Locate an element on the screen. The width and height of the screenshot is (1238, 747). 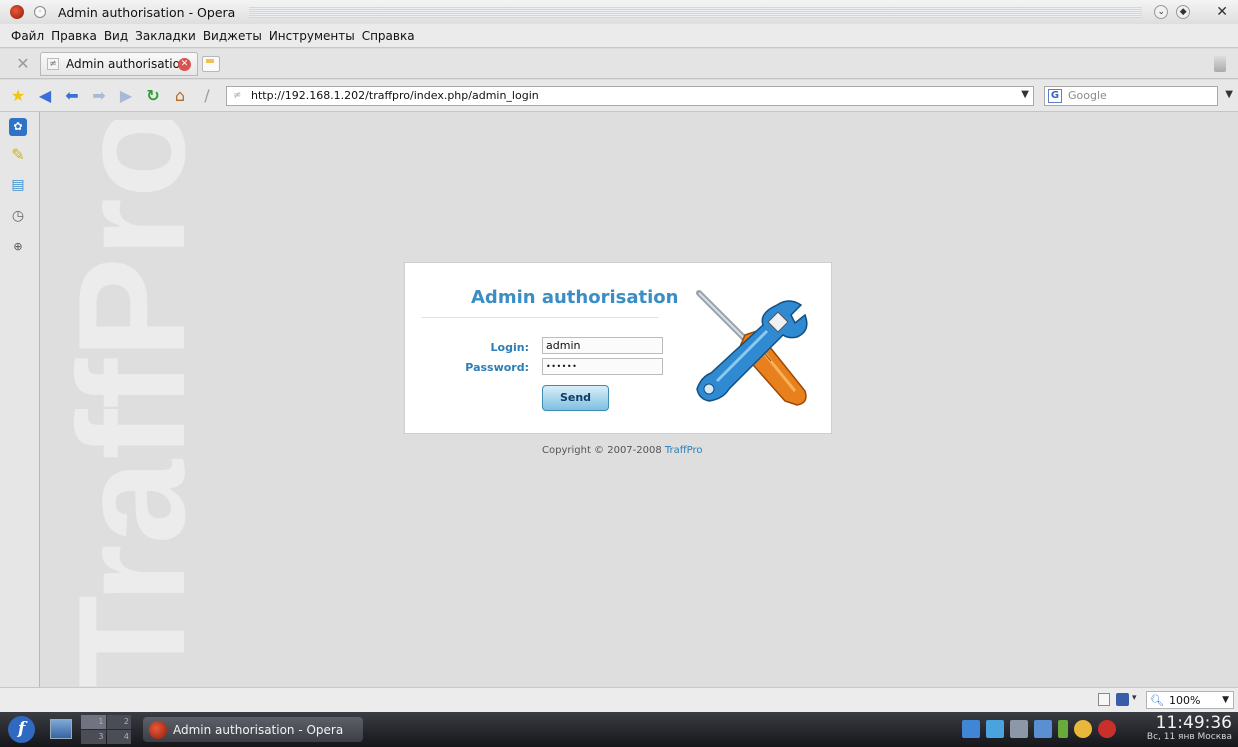
search-dropdown-icon: ▼ is located at coordinates (1229, 94).